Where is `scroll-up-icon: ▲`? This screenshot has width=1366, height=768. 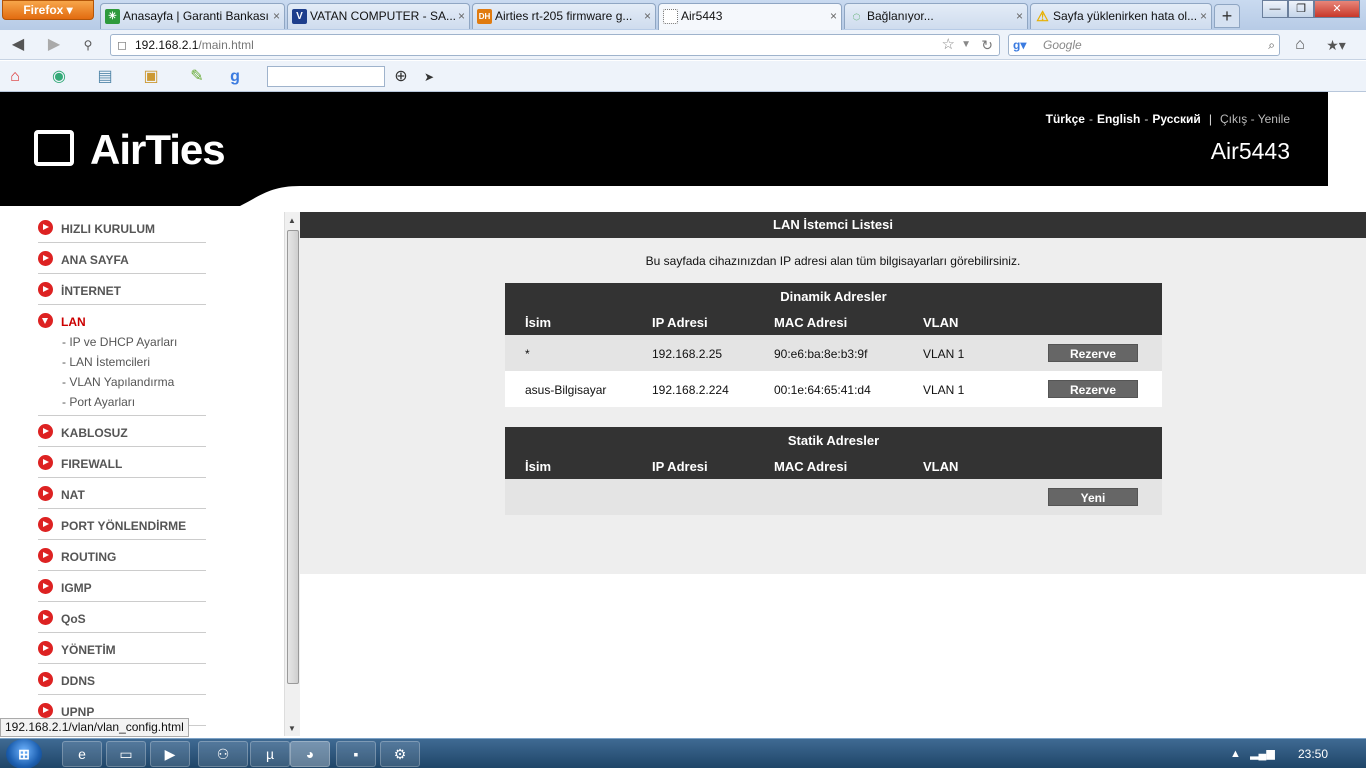
scroll-up-icon: ▲ is located at coordinates (292, 220).